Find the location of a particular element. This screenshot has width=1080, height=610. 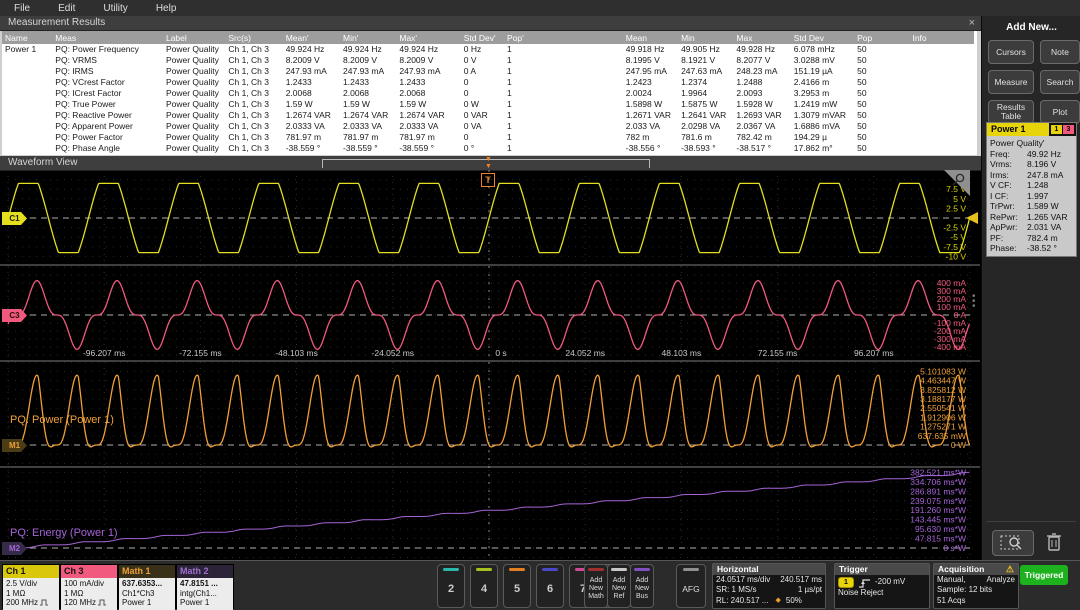

close-icon: × is located at coordinates (972, 23).